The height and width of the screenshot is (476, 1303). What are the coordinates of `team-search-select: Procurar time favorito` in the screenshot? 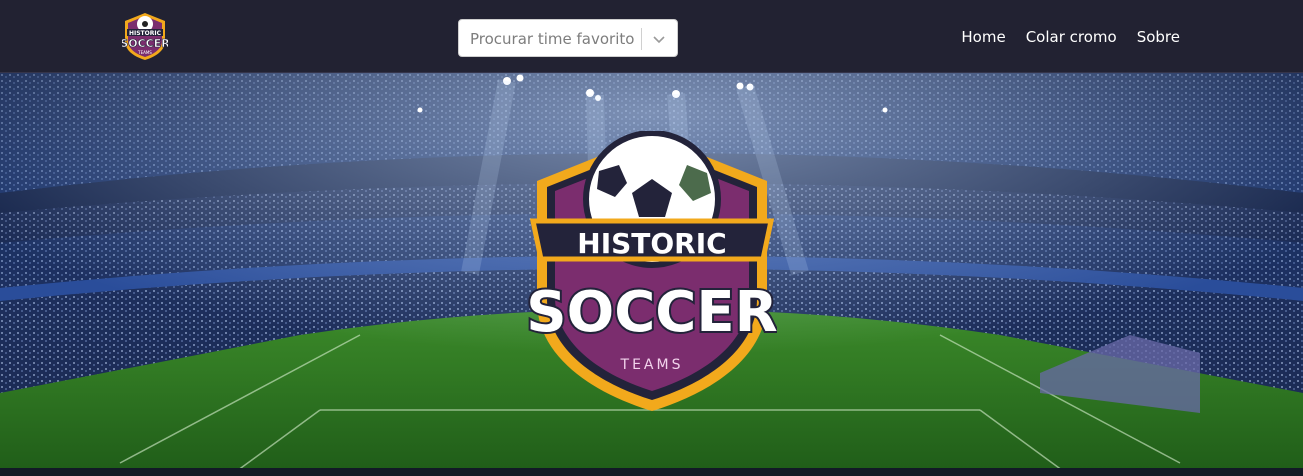 It's located at (568, 38).